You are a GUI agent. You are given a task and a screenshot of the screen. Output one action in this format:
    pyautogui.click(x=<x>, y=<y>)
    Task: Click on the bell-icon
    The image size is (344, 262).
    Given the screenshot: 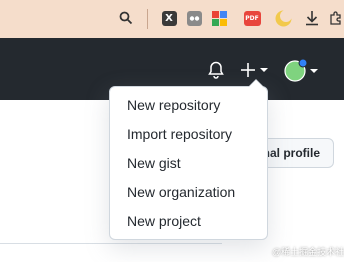 What is the action you would take?
    pyautogui.click(x=216, y=70)
    